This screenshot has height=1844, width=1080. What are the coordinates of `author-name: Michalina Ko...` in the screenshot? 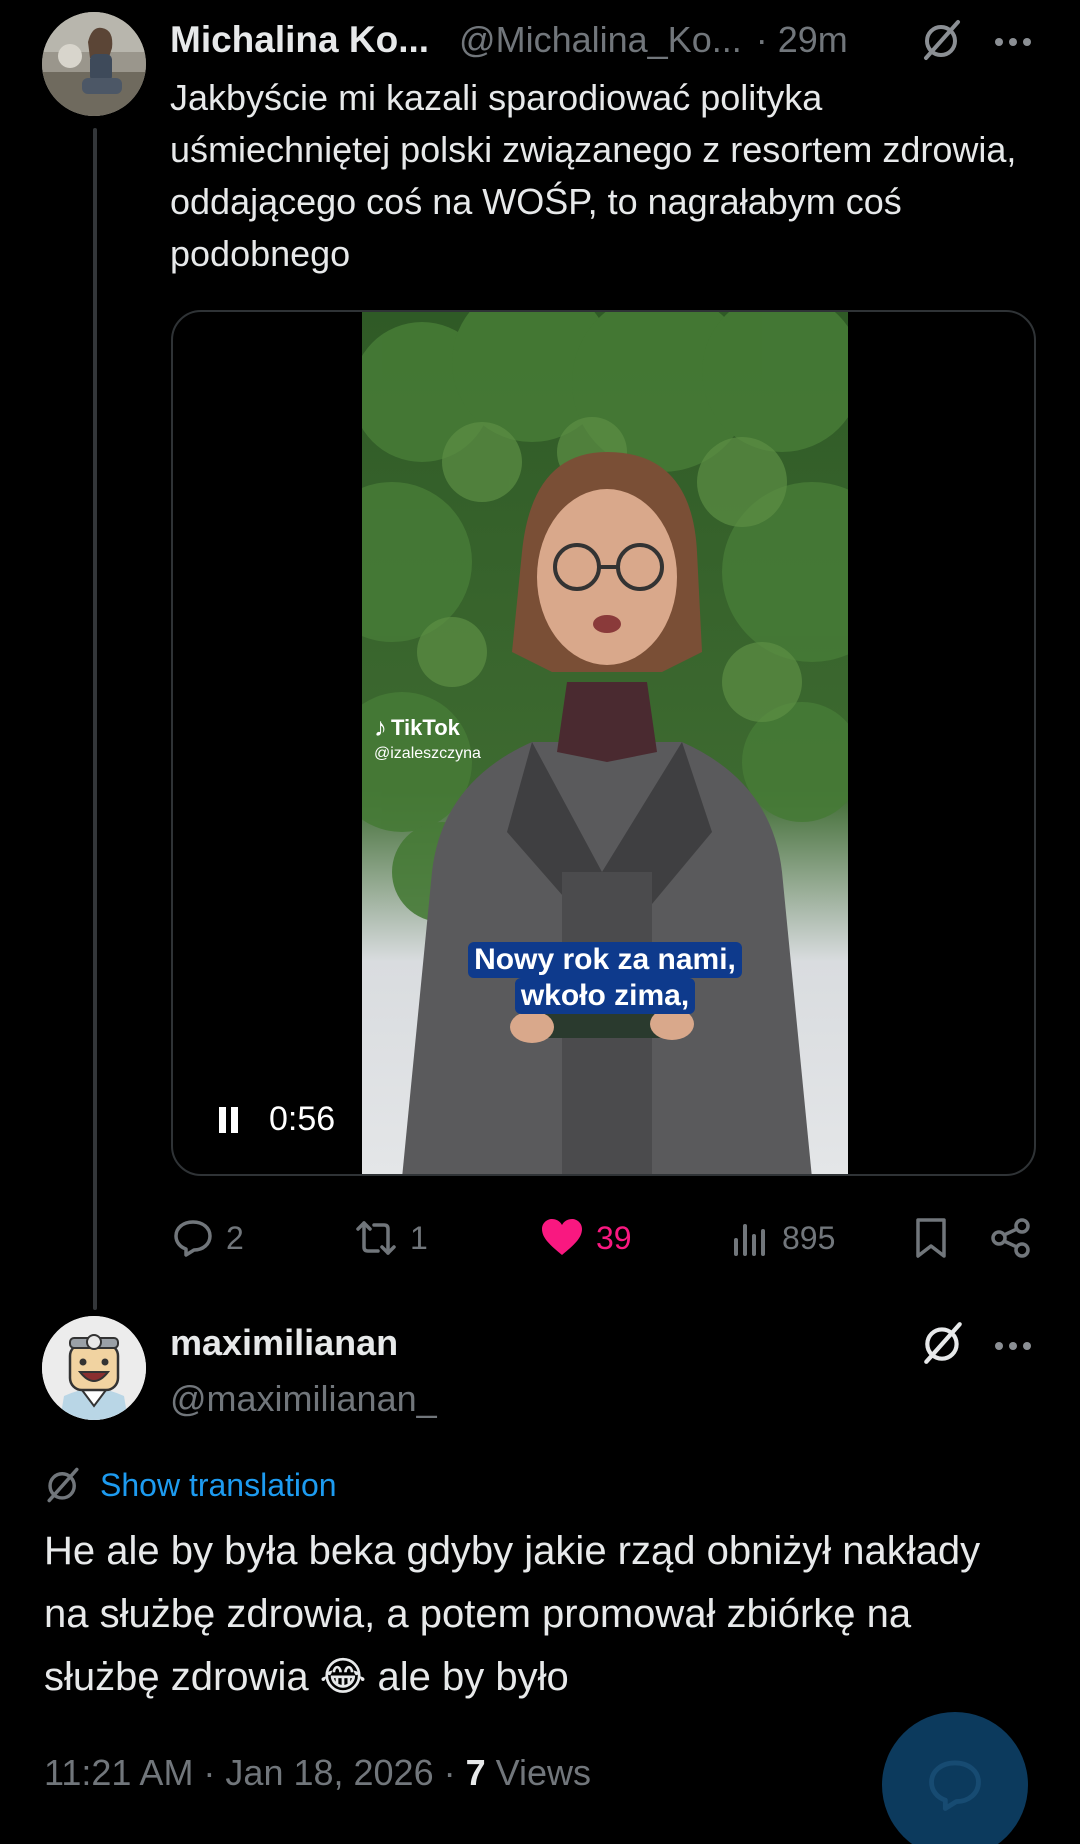 It's located at (299, 40).